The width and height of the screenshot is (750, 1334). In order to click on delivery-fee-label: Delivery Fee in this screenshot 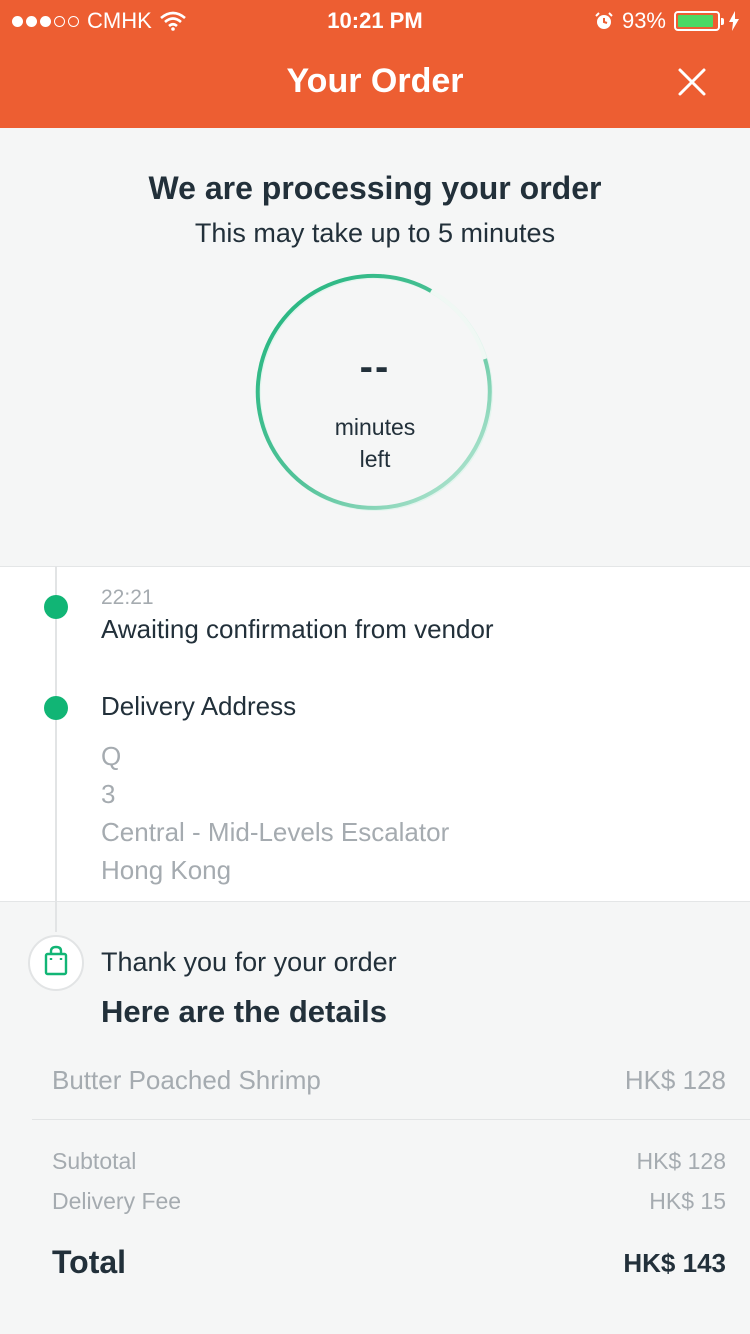, I will do `click(117, 1201)`.